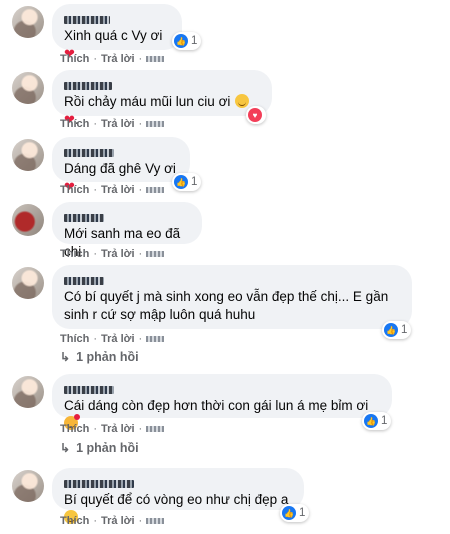  Describe the element at coordinates (113, 35) in the screenshot. I see `comment-text: Xinh quá c Vy ơi` at that location.